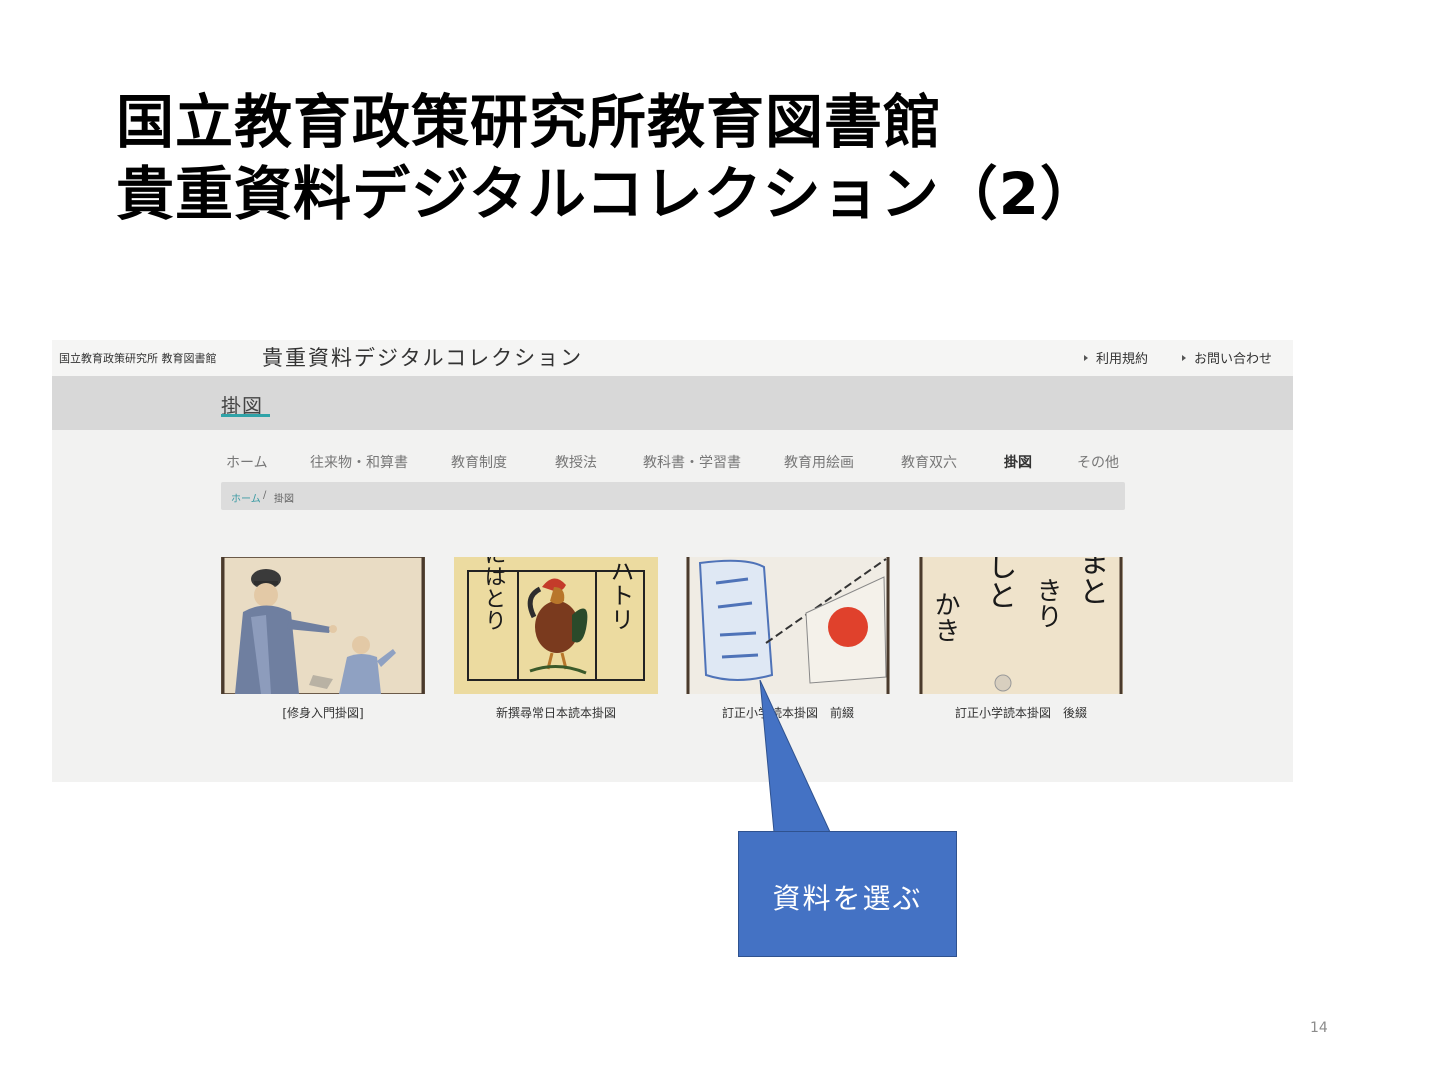 The image size is (1440, 1080). I want to click on nav-item-other: その他, so click(1098, 462).